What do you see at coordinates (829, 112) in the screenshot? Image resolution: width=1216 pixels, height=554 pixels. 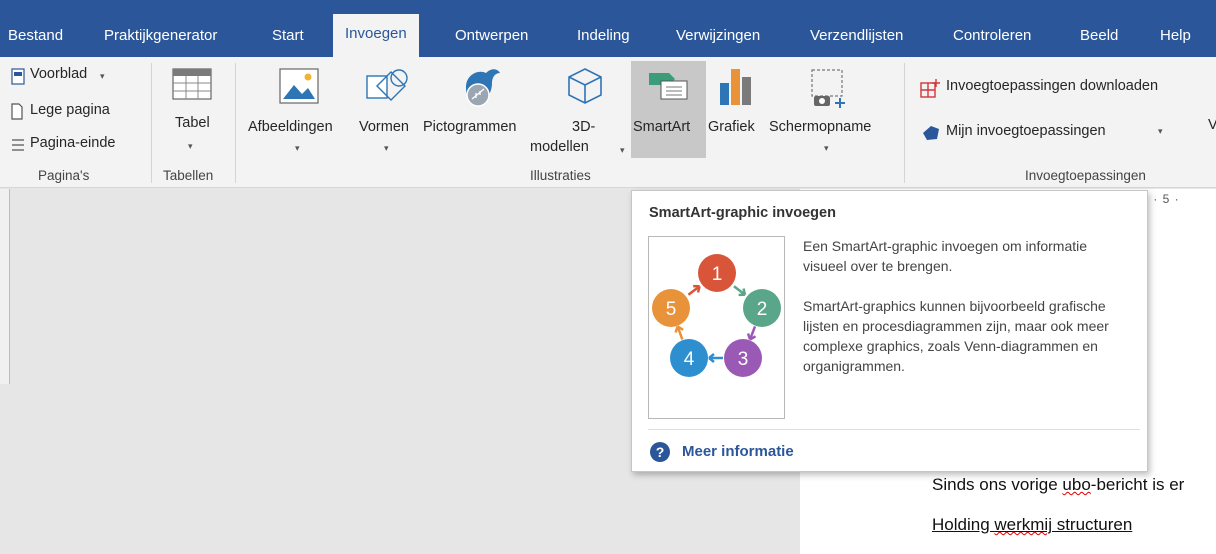 I see `screenshot-button: Schermopname ▾` at bounding box center [829, 112].